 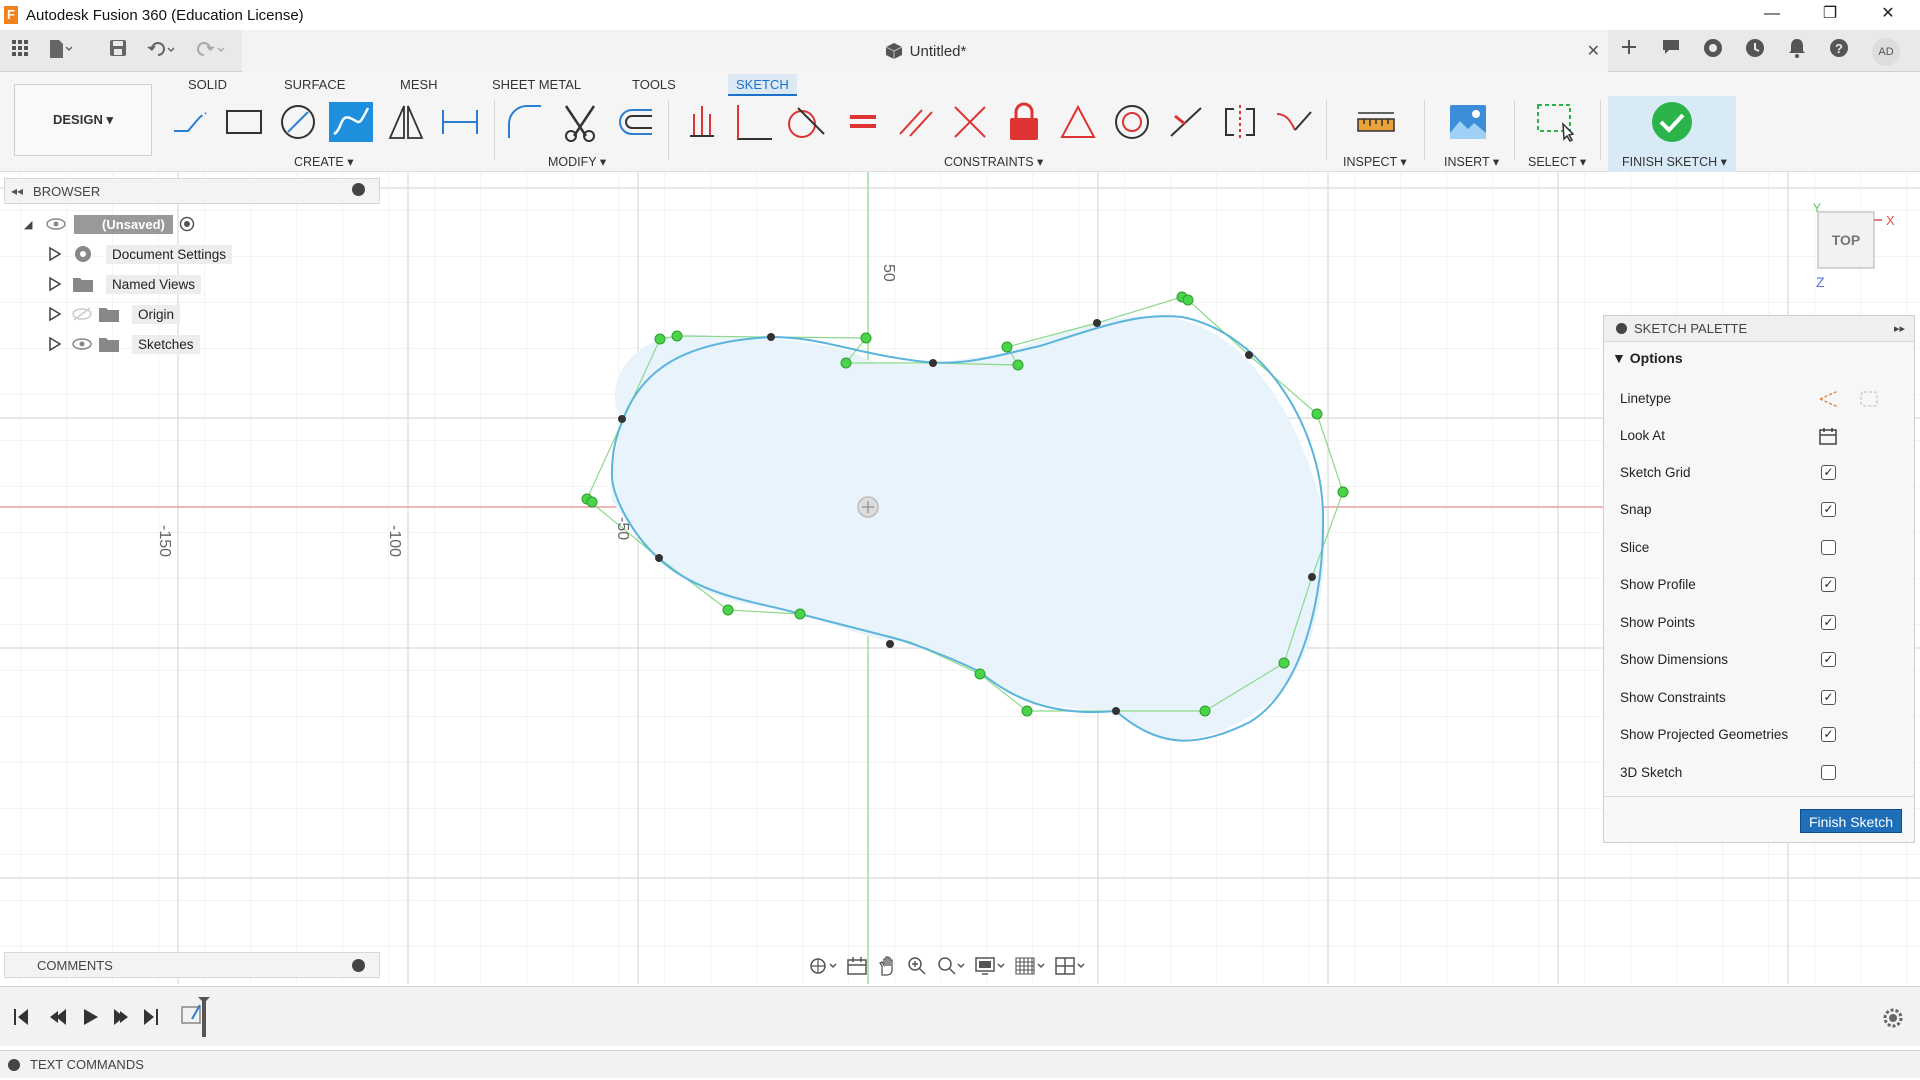 I want to click on mirror-tool-icon, so click(x=406, y=122).